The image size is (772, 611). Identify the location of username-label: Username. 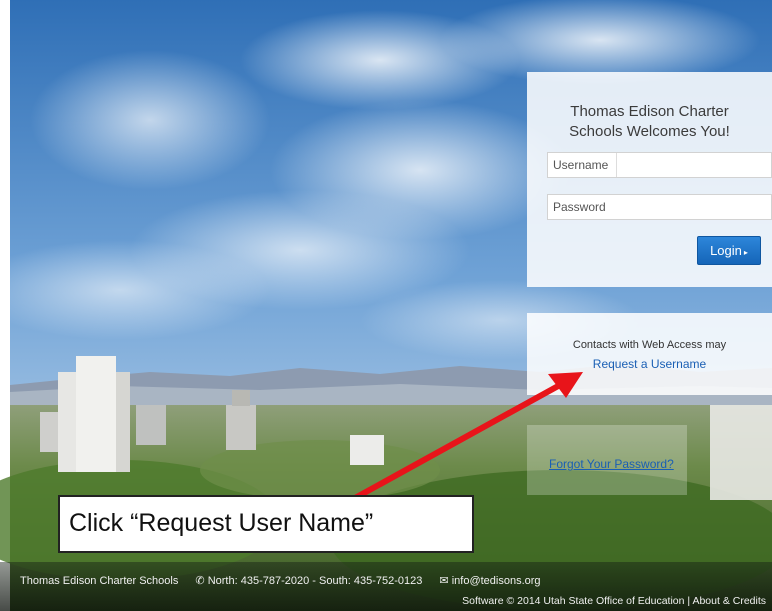
(581, 165).